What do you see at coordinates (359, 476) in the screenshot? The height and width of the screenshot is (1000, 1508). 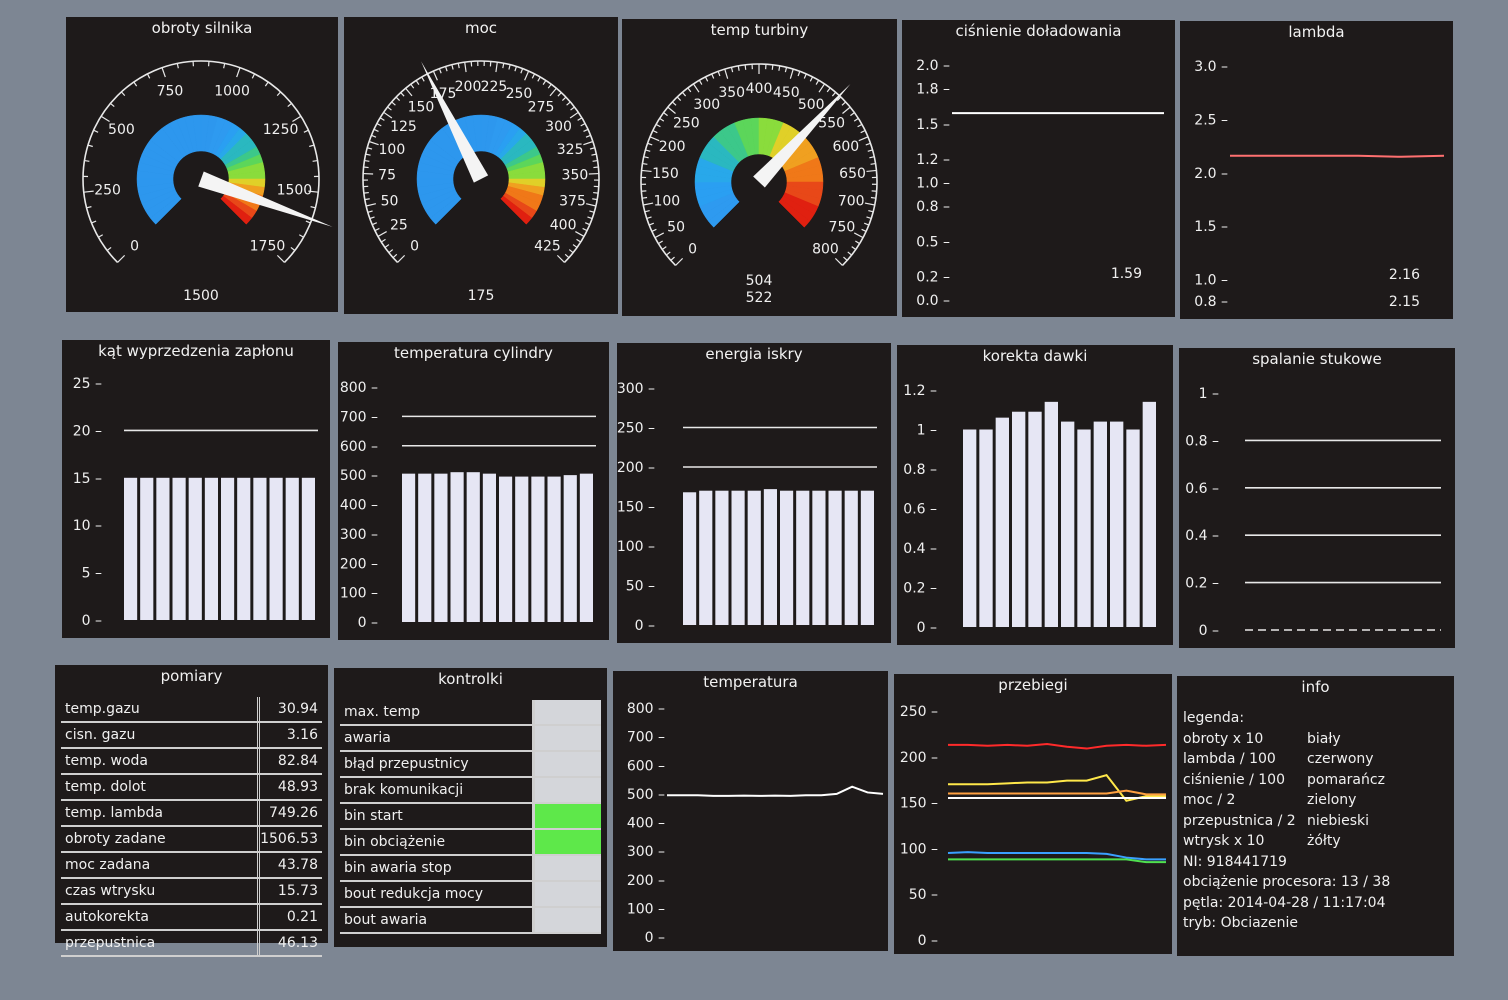 I see `axis-tick-label: 500 –` at bounding box center [359, 476].